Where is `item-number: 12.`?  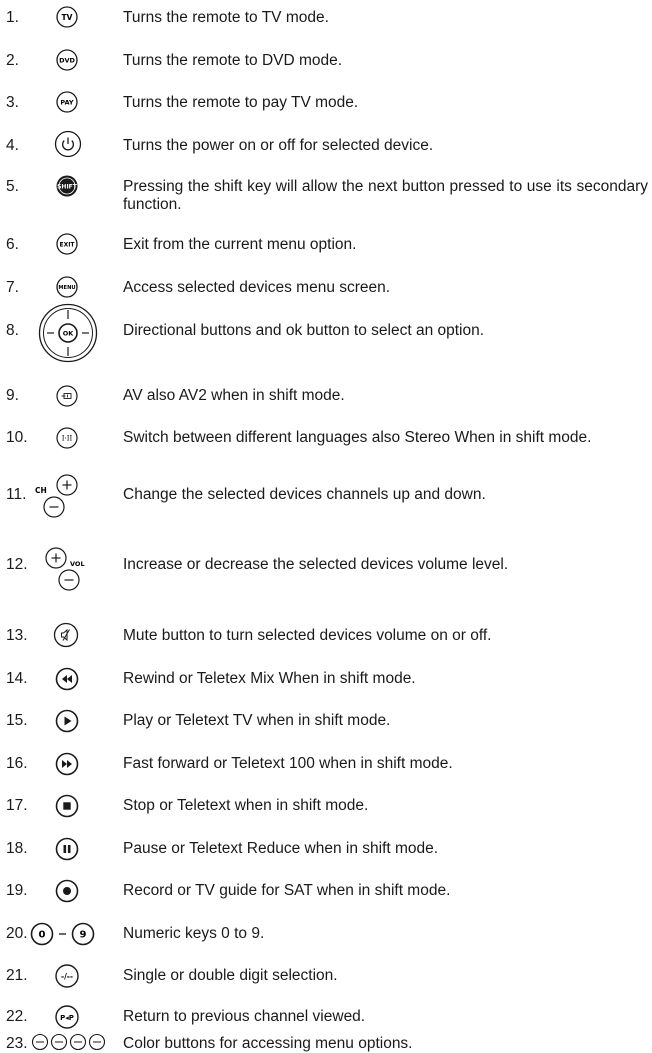 item-number: 12. is located at coordinates (17, 564).